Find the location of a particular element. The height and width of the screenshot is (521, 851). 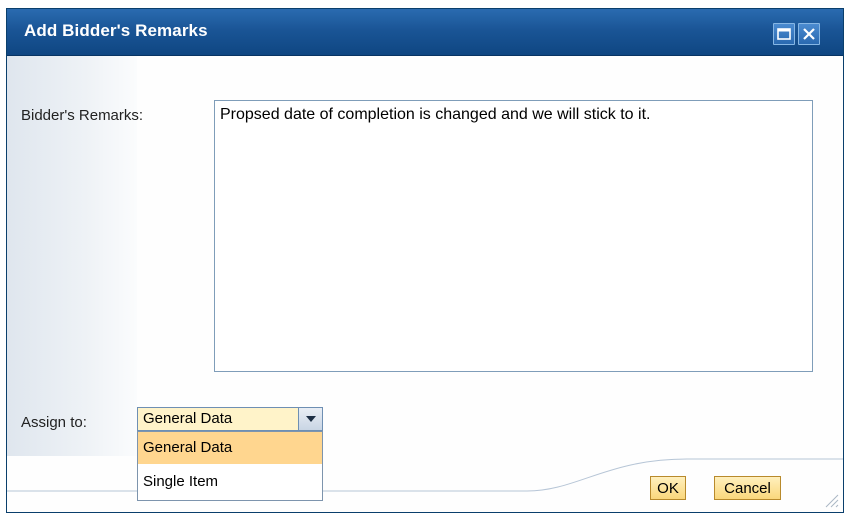

resize-grip-icon is located at coordinates (831, 500).